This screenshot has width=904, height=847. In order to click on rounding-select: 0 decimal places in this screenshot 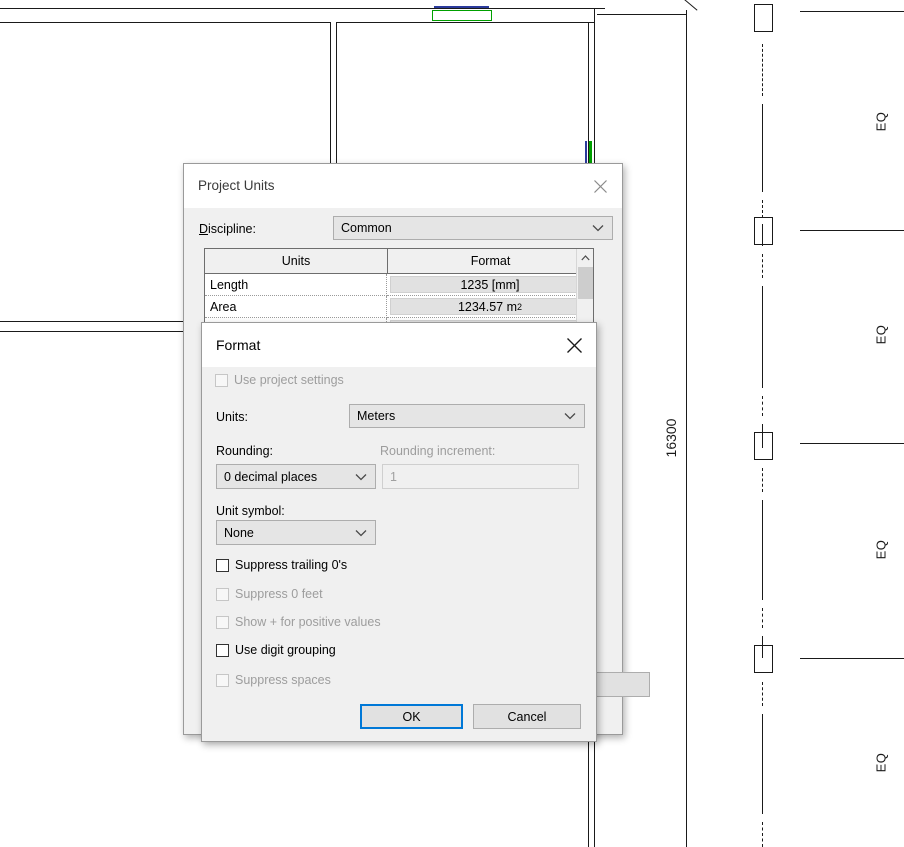, I will do `click(296, 476)`.